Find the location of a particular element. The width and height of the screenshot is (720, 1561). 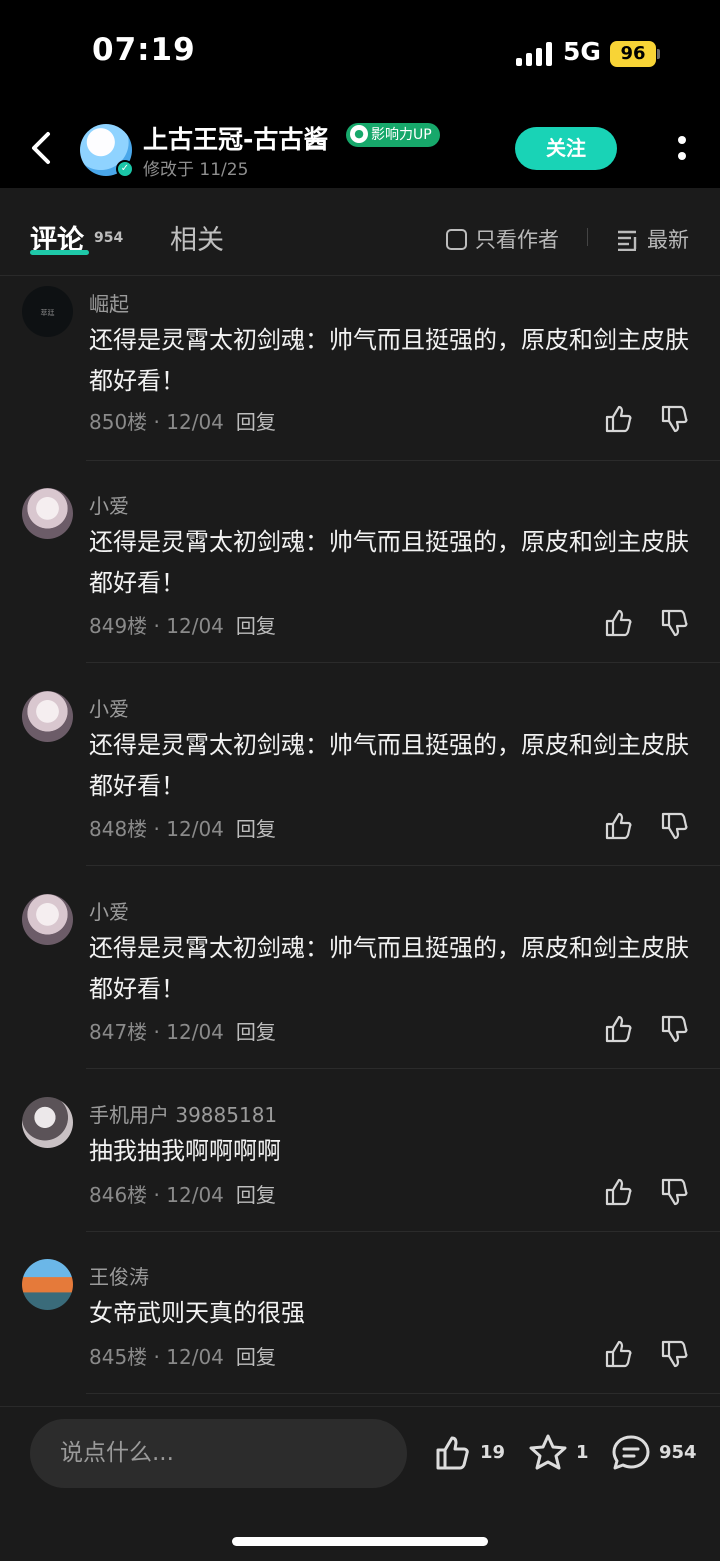

comment-floor: 847楼 is located at coordinates (118, 1032).